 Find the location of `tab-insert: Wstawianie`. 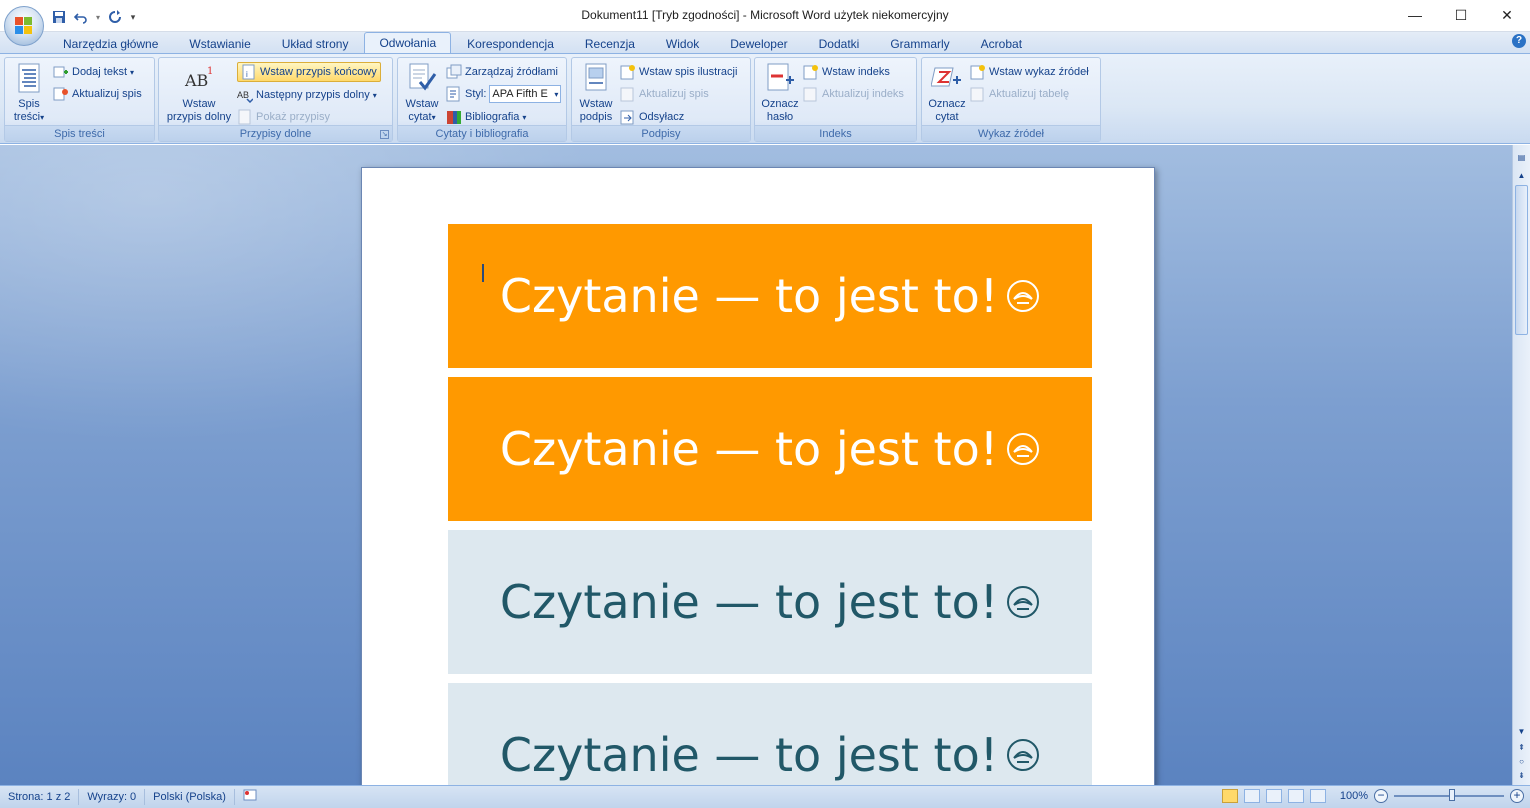

tab-insert: Wstawianie is located at coordinates (219, 43).